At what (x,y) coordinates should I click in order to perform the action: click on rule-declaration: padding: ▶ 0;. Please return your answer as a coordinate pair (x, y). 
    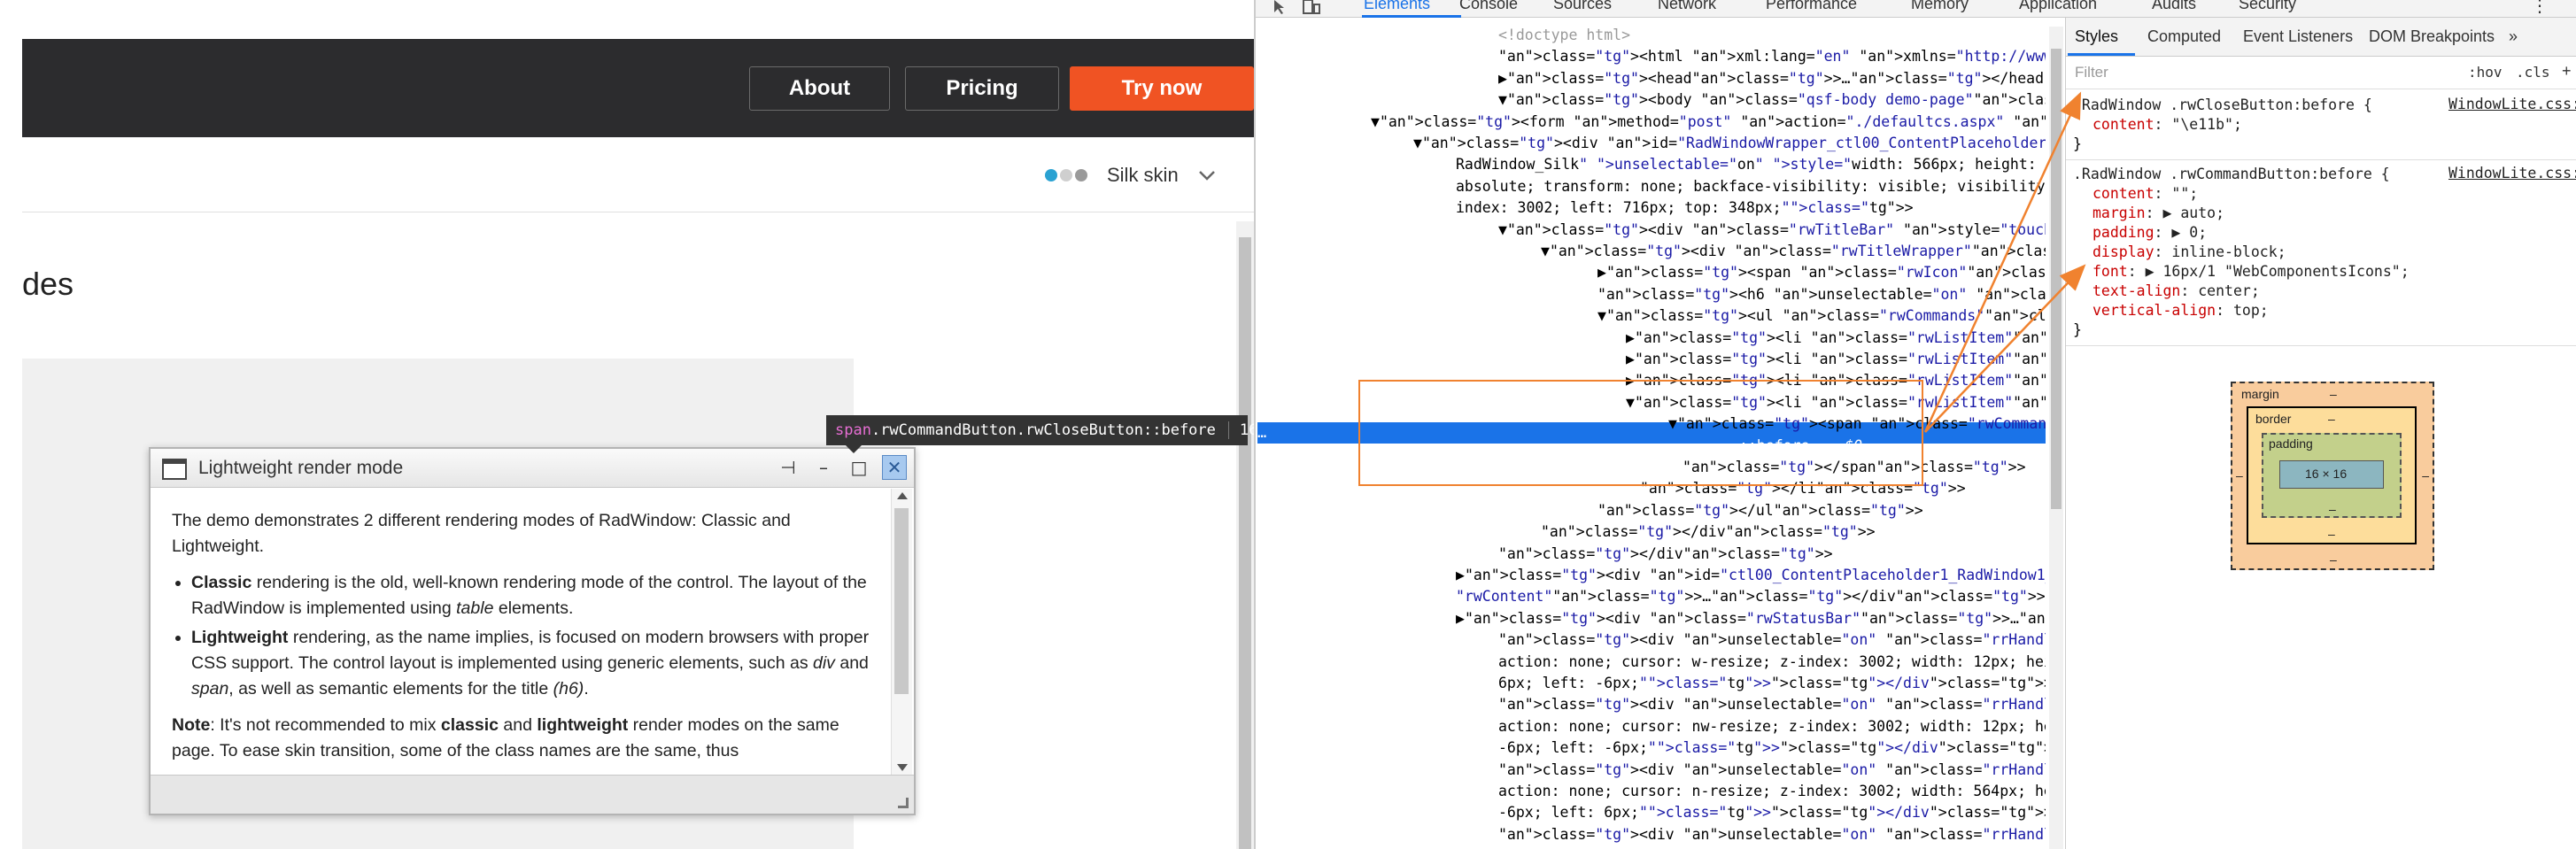
    Looking at the image, I should click on (2150, 233).